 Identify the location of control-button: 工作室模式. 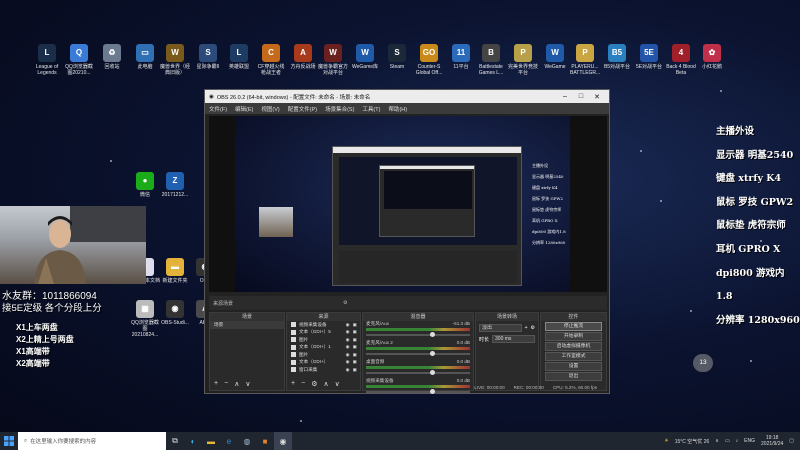
(573, 356).